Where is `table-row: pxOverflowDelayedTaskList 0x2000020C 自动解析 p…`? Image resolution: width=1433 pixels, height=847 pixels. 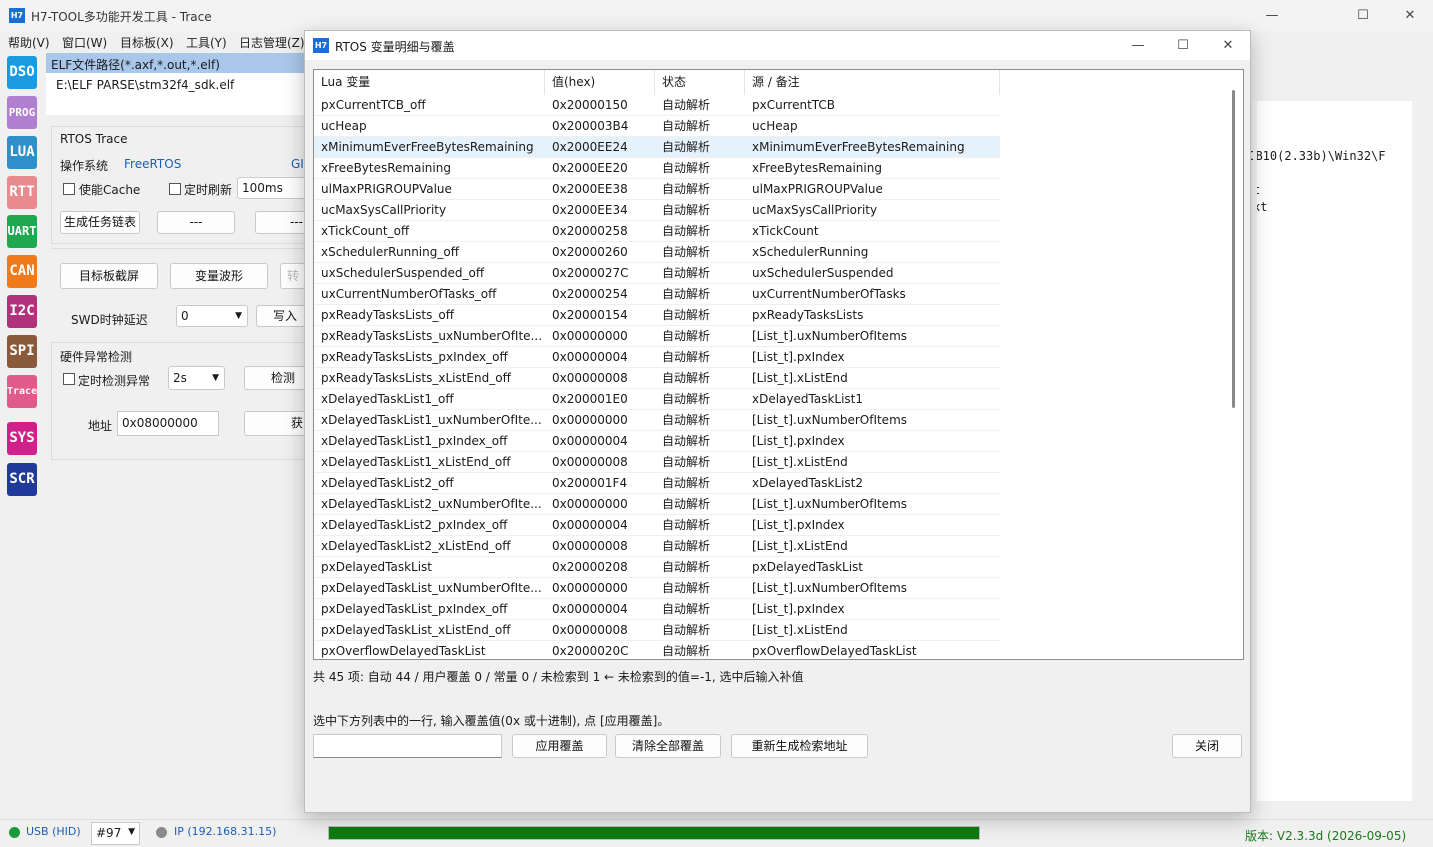 table-row: pxOverflowDelayedTaskList 0x2000020C 自动解析 p… is located at coordinates (657, 650).